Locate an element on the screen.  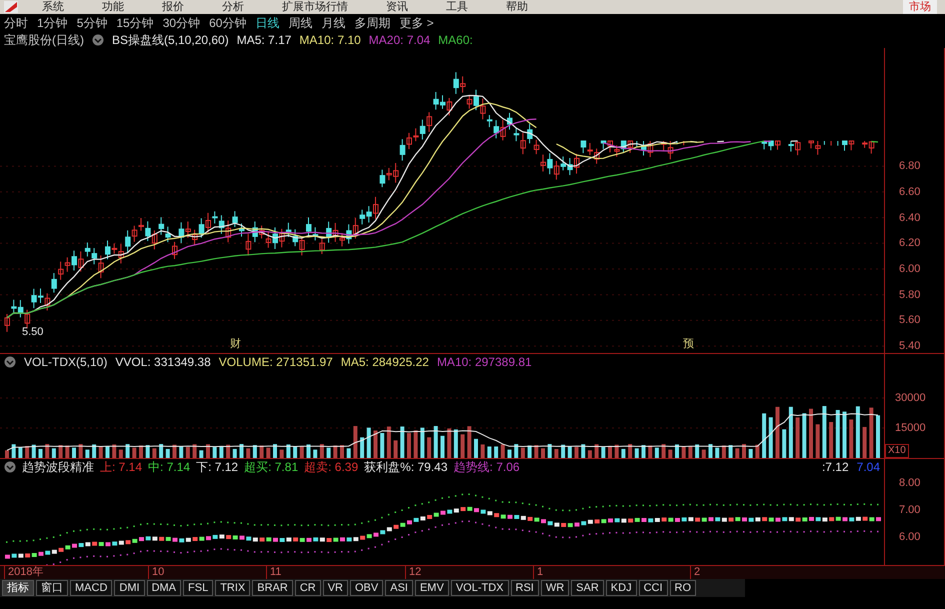
volume-unit-label: X10 is located at coordinates (897, 451).